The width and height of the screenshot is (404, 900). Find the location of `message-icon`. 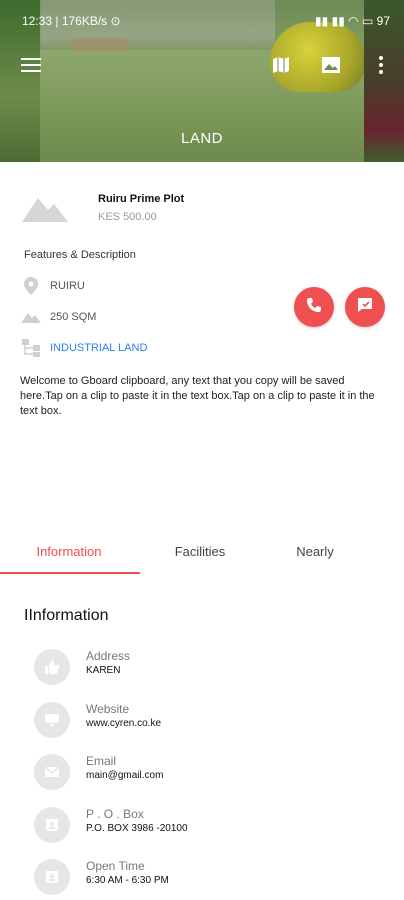

message-icon is located at coordinates (365, 307).